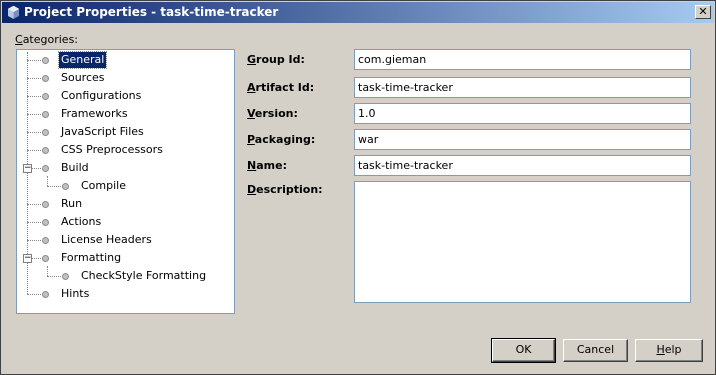  Describe the element at coordinates (124, 168) in the screenshot. I see `tree-item: Build −` at that location.